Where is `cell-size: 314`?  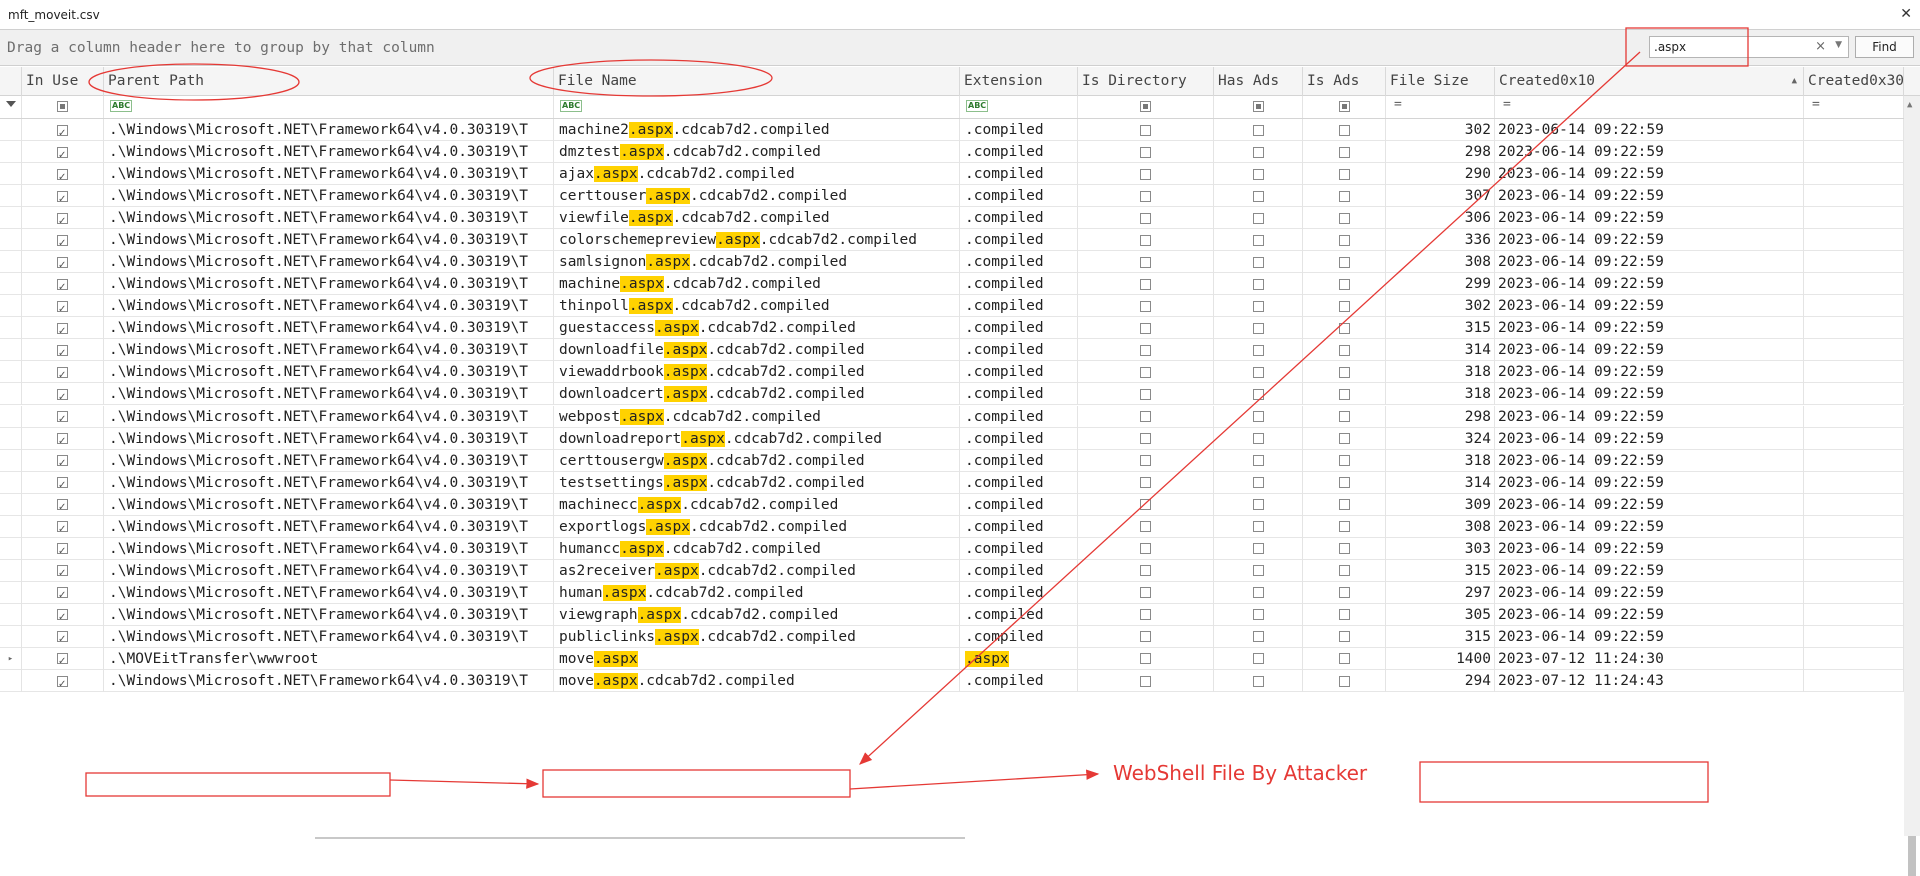
cell-size: 314 is located at coordinates (1440, 482).